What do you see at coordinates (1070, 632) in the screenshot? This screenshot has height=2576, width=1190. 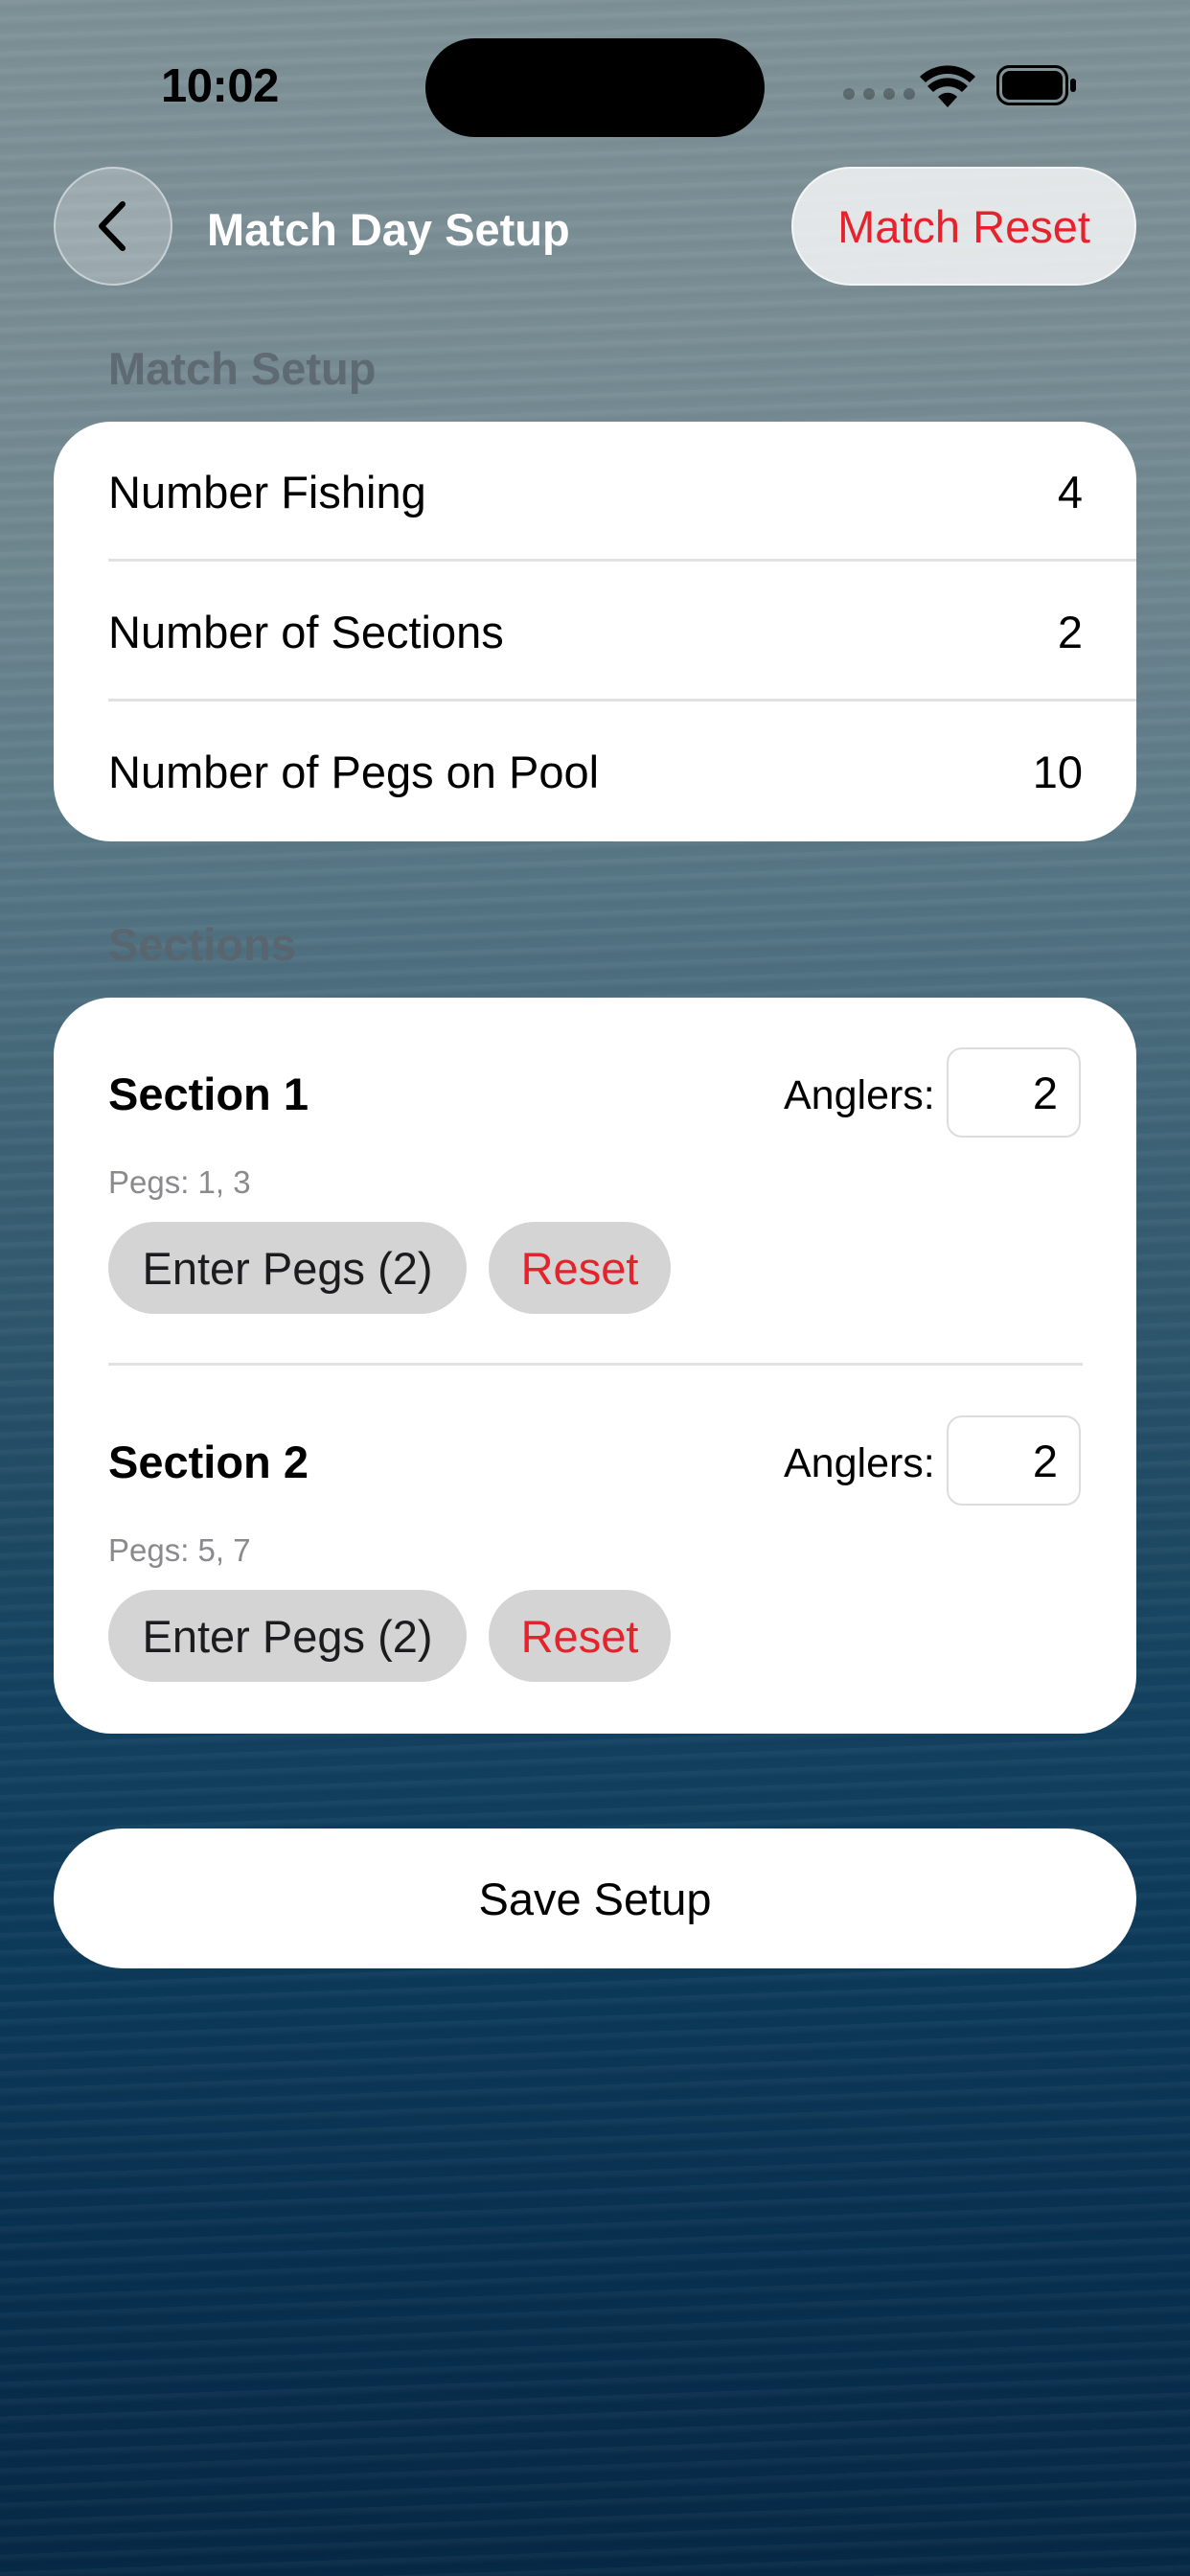 I see `row-sections-value: 2` at bounding box center [1070, 632].